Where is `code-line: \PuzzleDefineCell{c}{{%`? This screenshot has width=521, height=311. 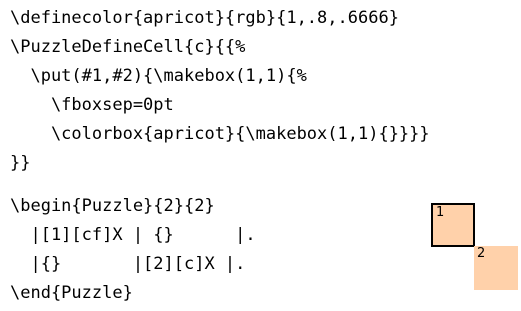 code-line: \PuzzleDefineCell{c}{{% is located at coordinates (128, 47).